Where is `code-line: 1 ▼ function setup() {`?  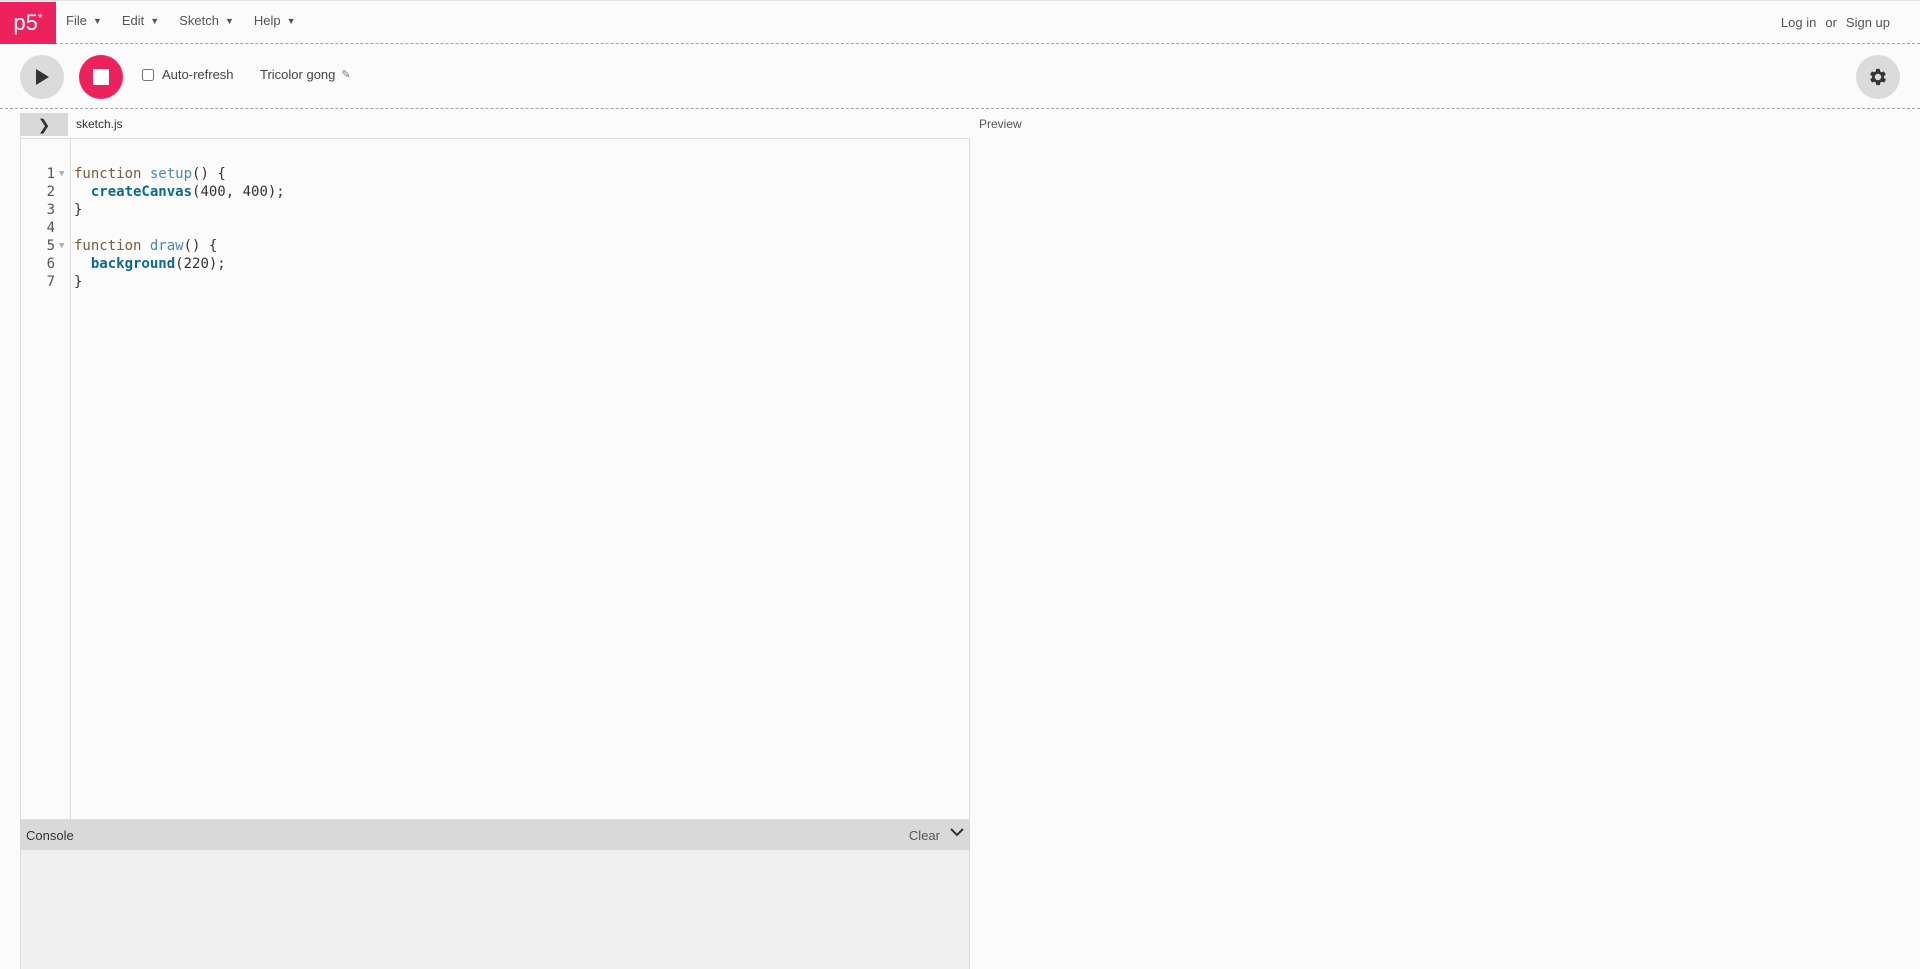
code-line: 1 ▼ function setup() { is located at coordinates (153, 174).